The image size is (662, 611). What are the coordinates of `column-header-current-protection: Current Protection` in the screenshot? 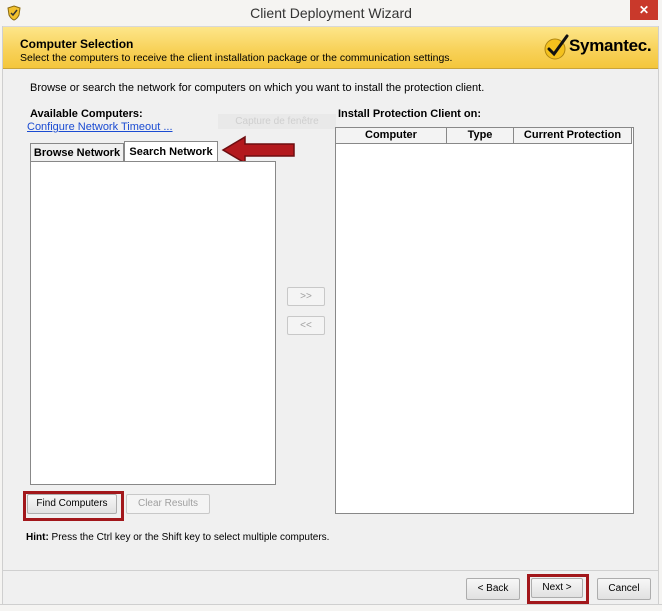 It's located at (573, 136).